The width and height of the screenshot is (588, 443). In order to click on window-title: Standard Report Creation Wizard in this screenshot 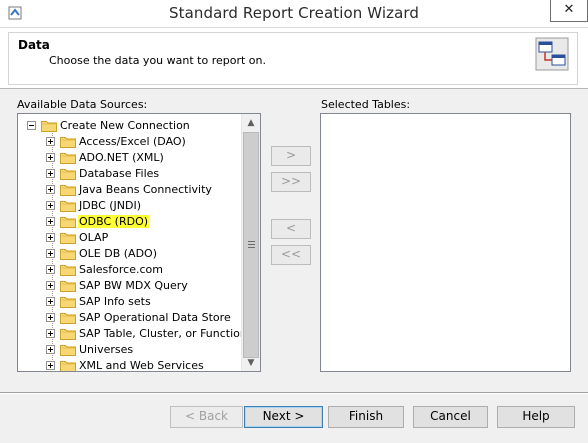, I will do `click(294, 13)`.